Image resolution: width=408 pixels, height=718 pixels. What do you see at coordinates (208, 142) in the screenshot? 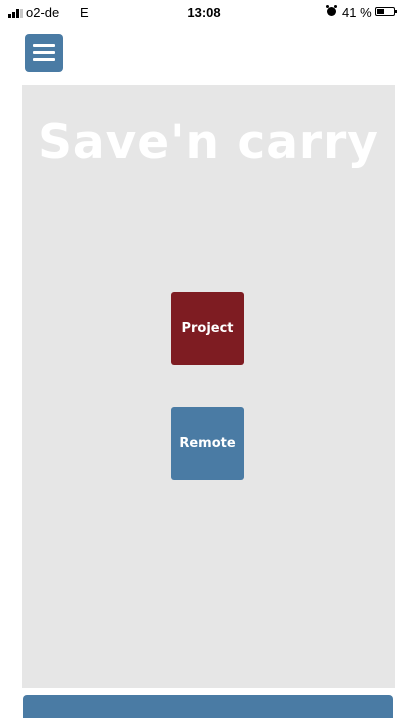
I see `app-title: Save'n carry` at bounding box center [208, 142].